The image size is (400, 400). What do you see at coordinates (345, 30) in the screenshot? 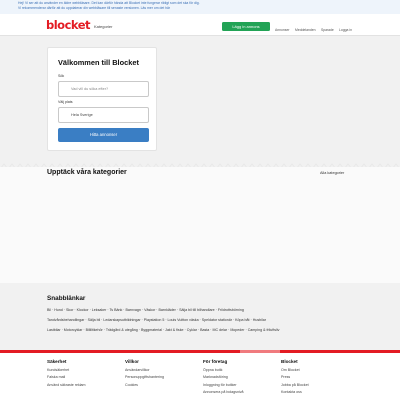
I see `header-link-logga-in: Logga in` at bounding box center [345, 30].